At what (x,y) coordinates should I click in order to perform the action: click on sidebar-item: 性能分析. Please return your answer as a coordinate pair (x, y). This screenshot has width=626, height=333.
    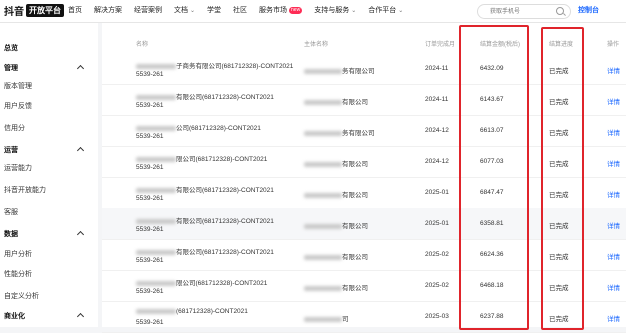
    Looking at the image, I should click on (18, 274).